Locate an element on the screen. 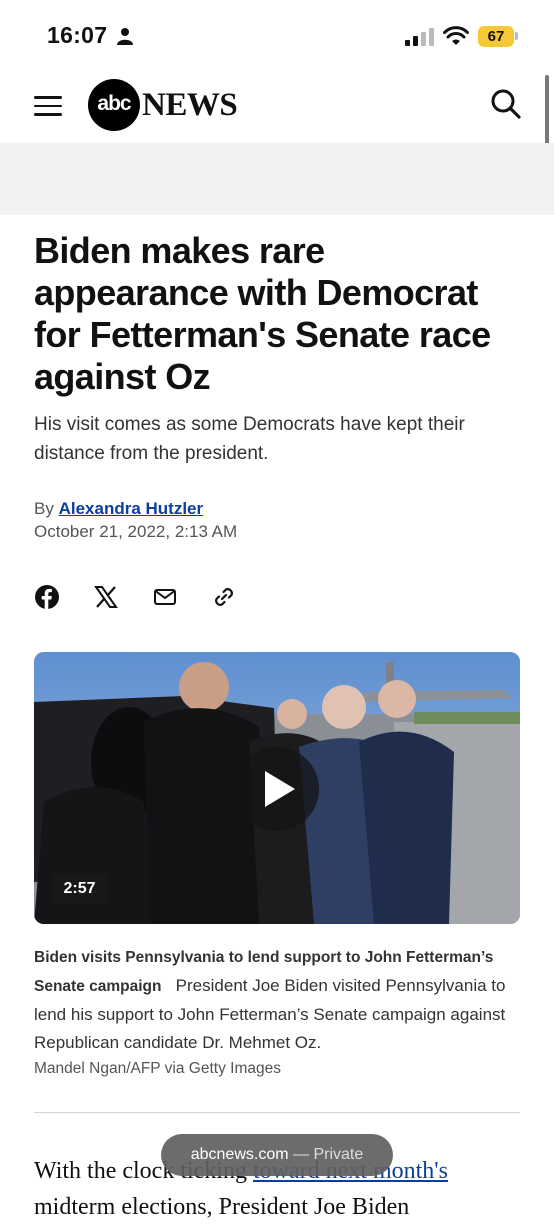 This screenshot has width=554, height=1225. publish-date: October 21, 2022, 2:13 AM is located at coordinates (136, 531).